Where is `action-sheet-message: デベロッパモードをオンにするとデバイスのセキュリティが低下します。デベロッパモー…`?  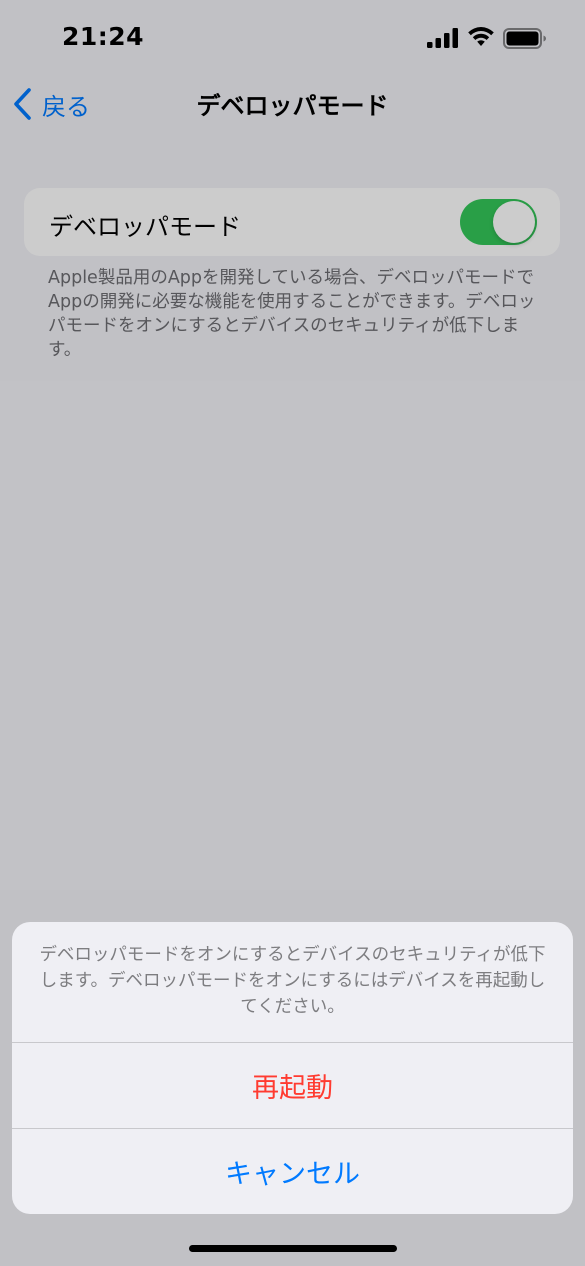
action-sheet-message: デベロッパモードをオンにするとデバイスのセキュリティが低下します。デベロッパモー… is located at coordinates (292, 981).